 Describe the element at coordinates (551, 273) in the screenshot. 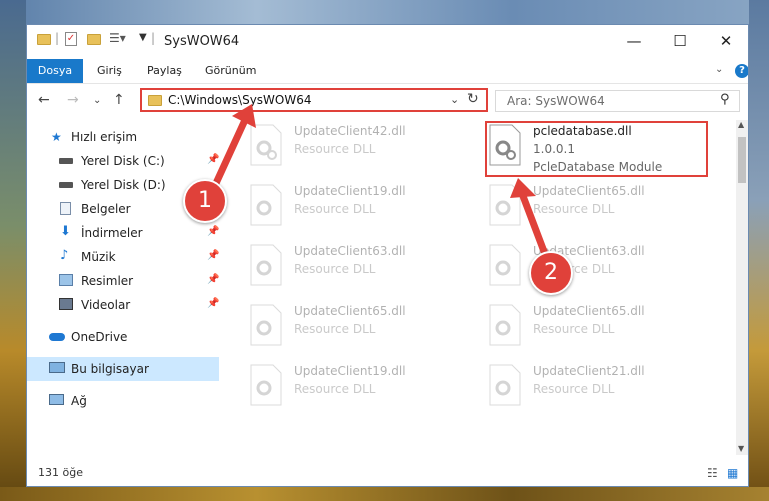

I see `step-2-badge: 2` at that location.